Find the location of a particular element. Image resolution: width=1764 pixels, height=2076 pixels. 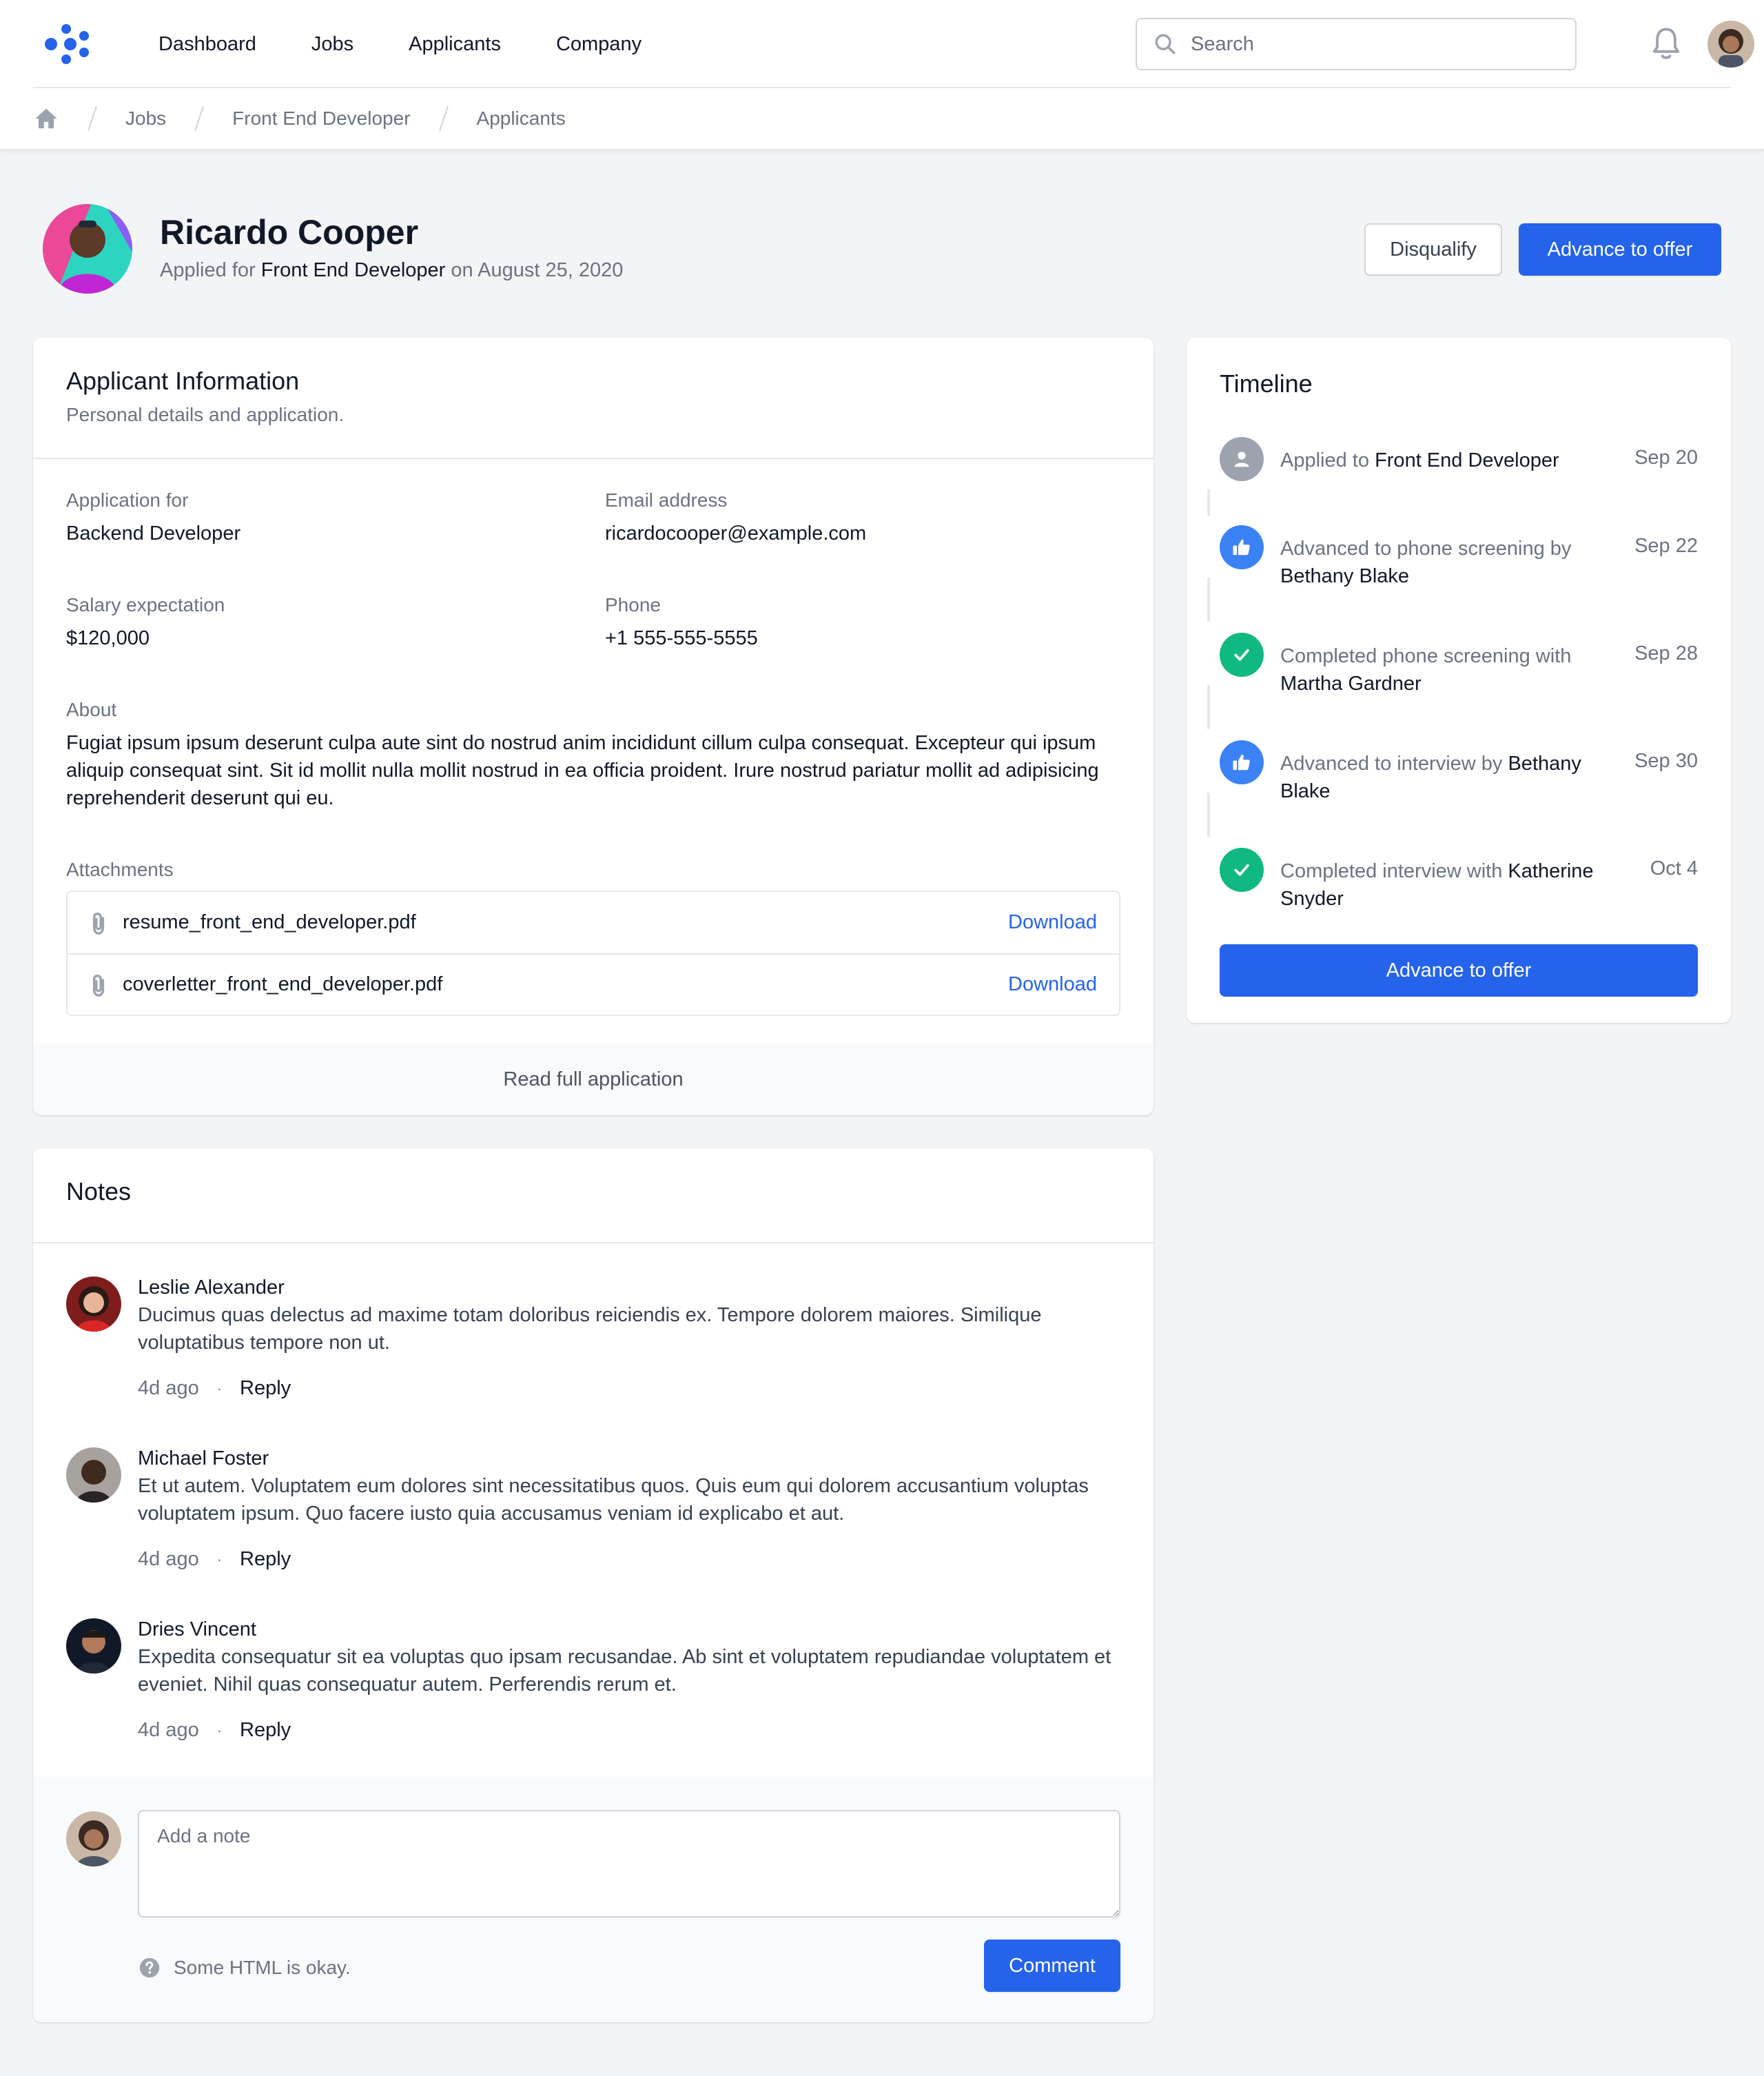

notifications-bell-icon is located at coordinates (1666, 44).